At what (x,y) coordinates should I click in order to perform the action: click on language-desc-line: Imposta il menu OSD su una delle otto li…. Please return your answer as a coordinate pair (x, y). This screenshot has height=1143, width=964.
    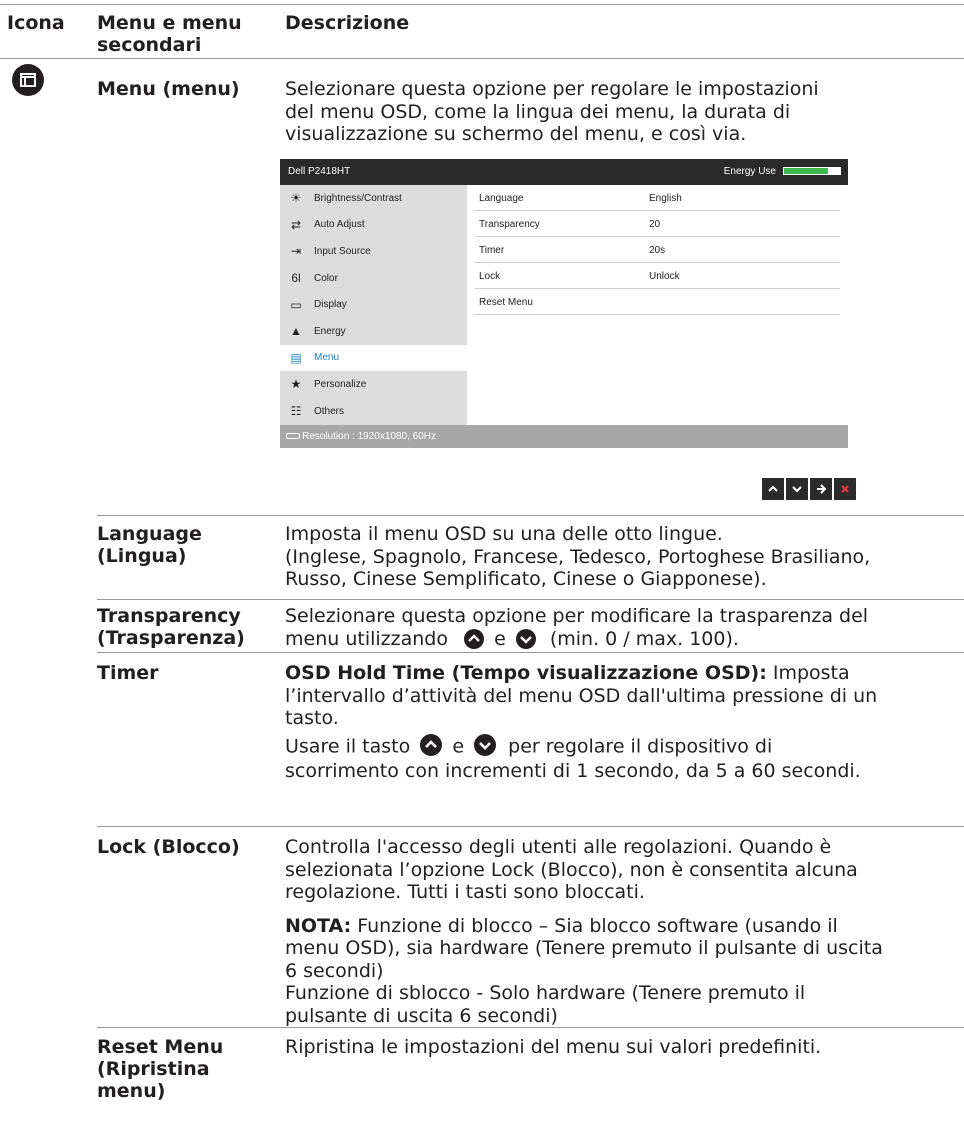
    Looking at the image, I should click on (504, 534).